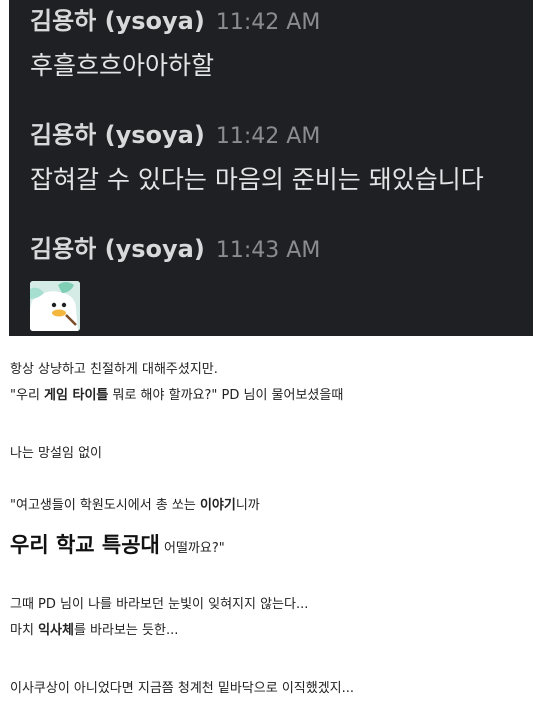  Describe the element at coordinates (27, 395) in the screenshot. I see `post-text: "우리` at that location.